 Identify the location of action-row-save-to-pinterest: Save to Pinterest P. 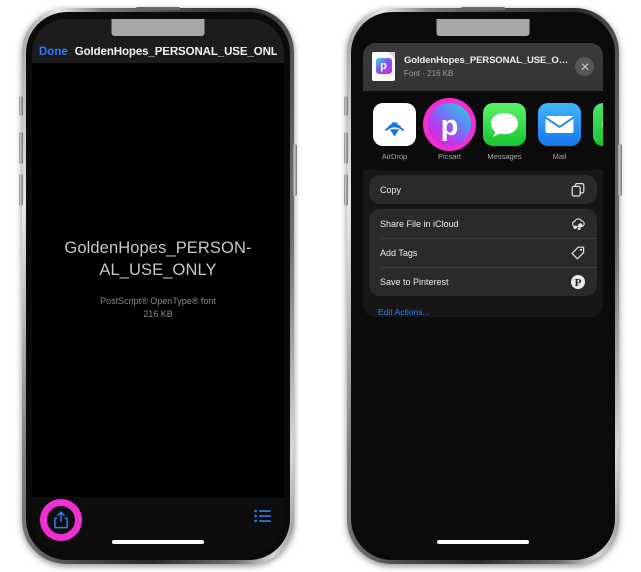
(483, 281).